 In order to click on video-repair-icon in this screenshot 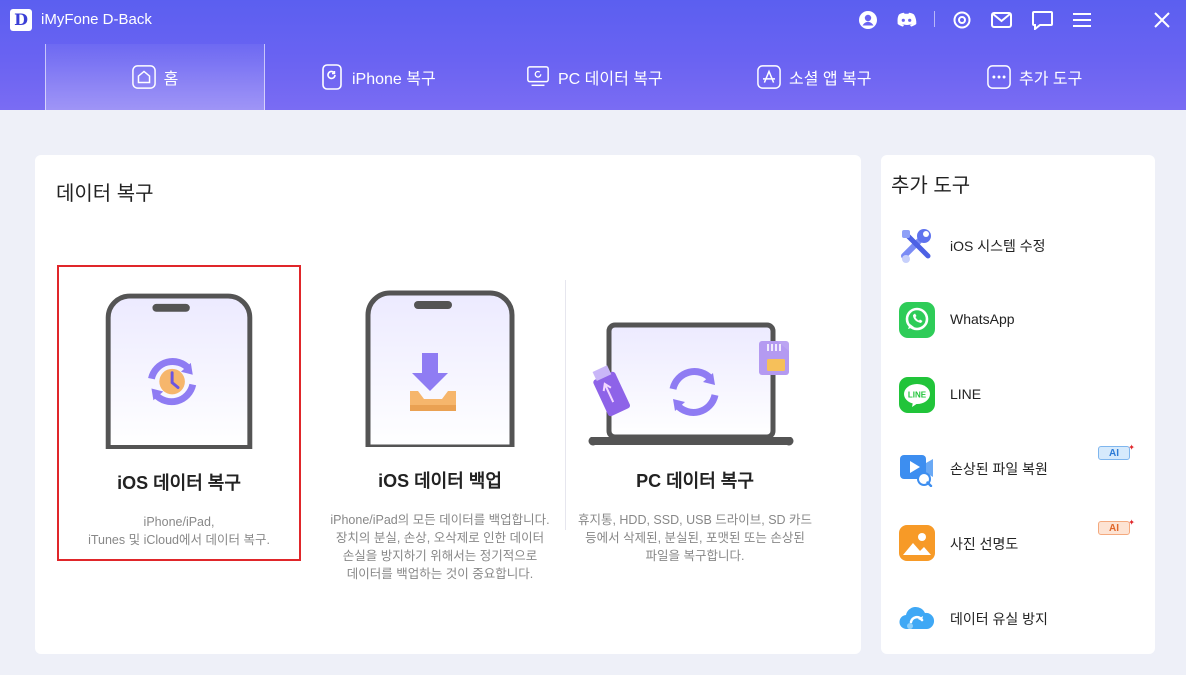, I will do `click(916, 471)`.